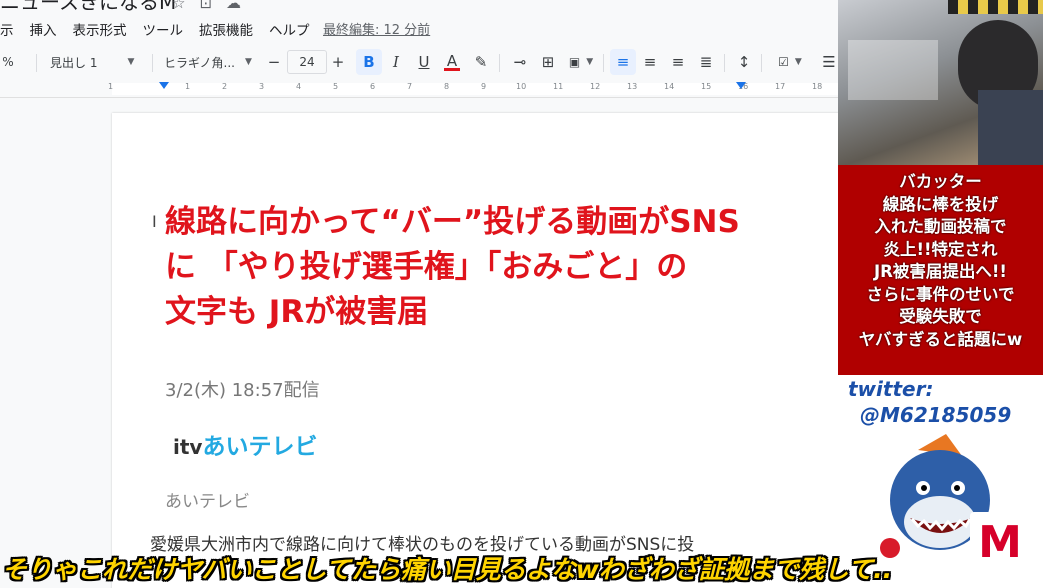 Image resolution: width=1043 pixels, height=588 pixels. Describe the element at coordinates (790, 62) in the screenshot. I see `checklist-button: ☑ ▼` at that location.